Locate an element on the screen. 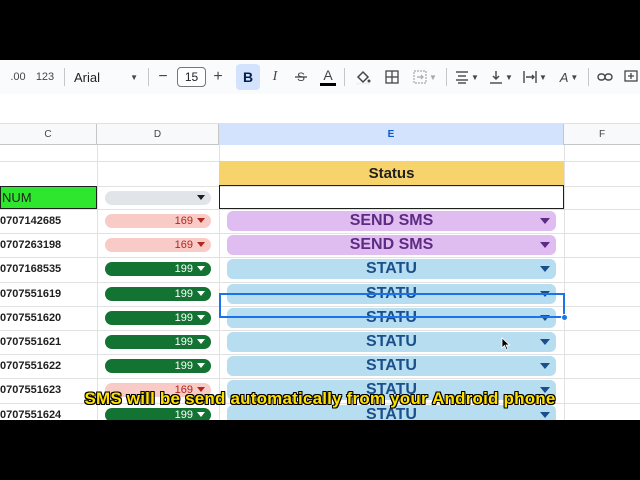 The width and height of the screenshot is (640, 480). add-comment-icon is located at coordinates (631, 76).